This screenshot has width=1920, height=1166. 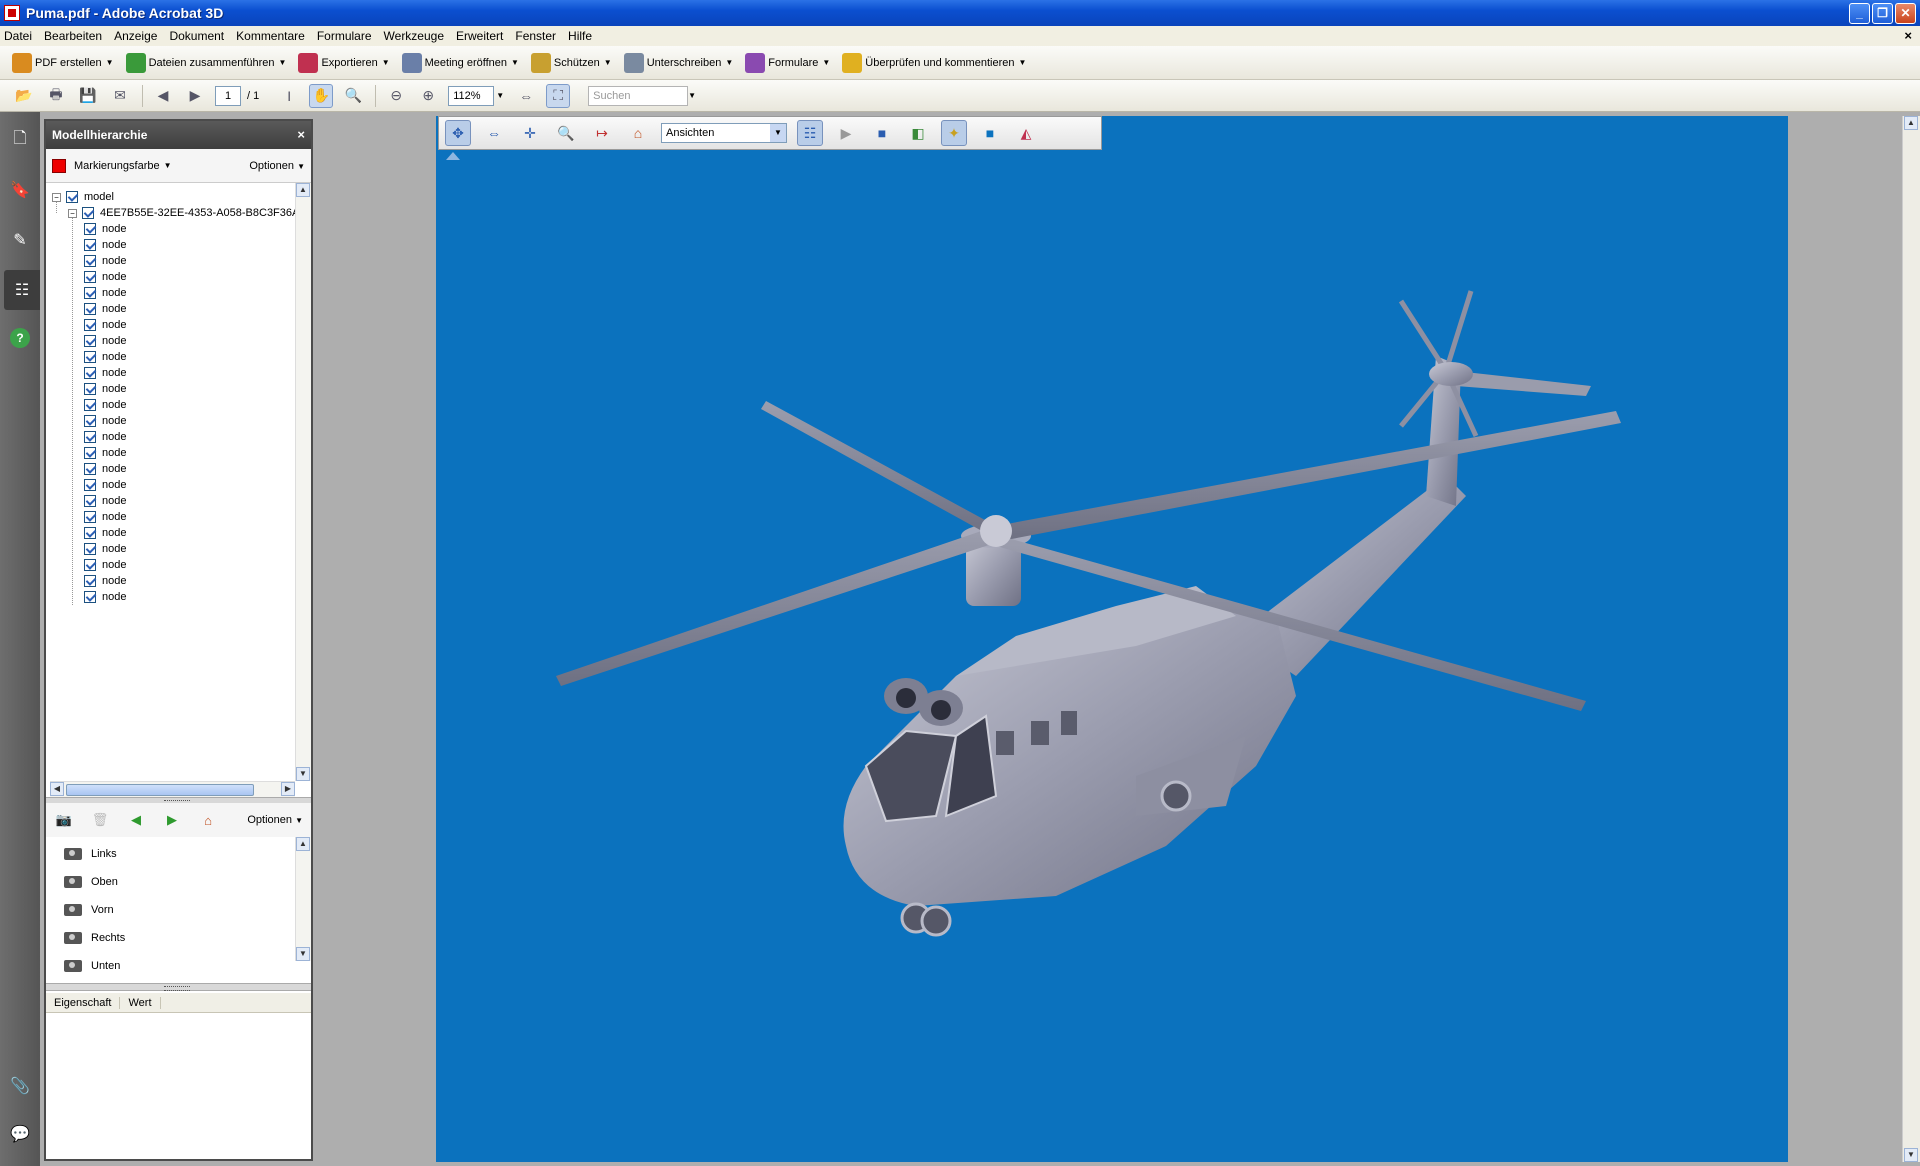 What do you see at coordinates (172, 820) in the screenshot?
I see `next-view-icon: ▶` at bounding box center [172, 820].